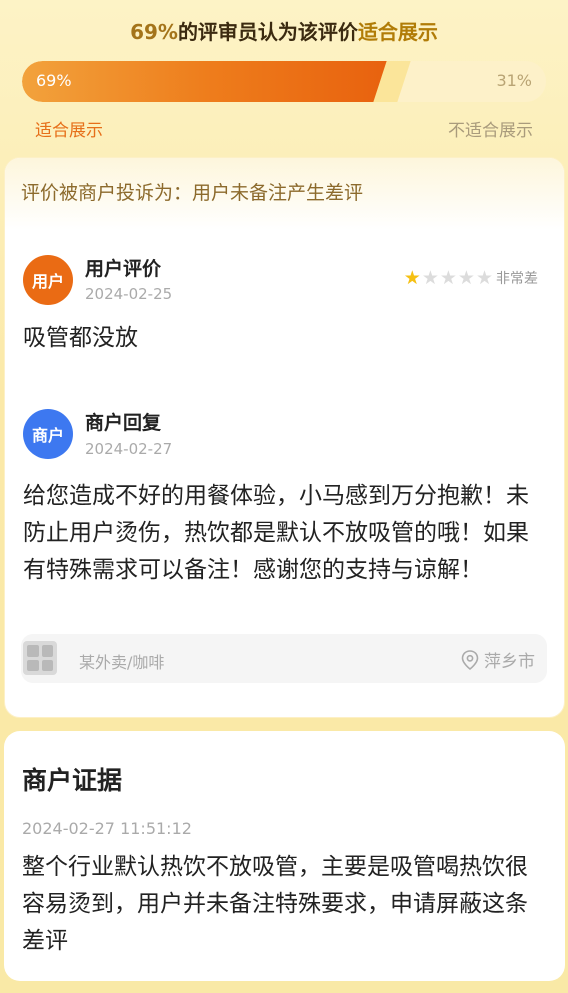  I want to click on vote-summary-end: 适合展示, so click(397, 32).